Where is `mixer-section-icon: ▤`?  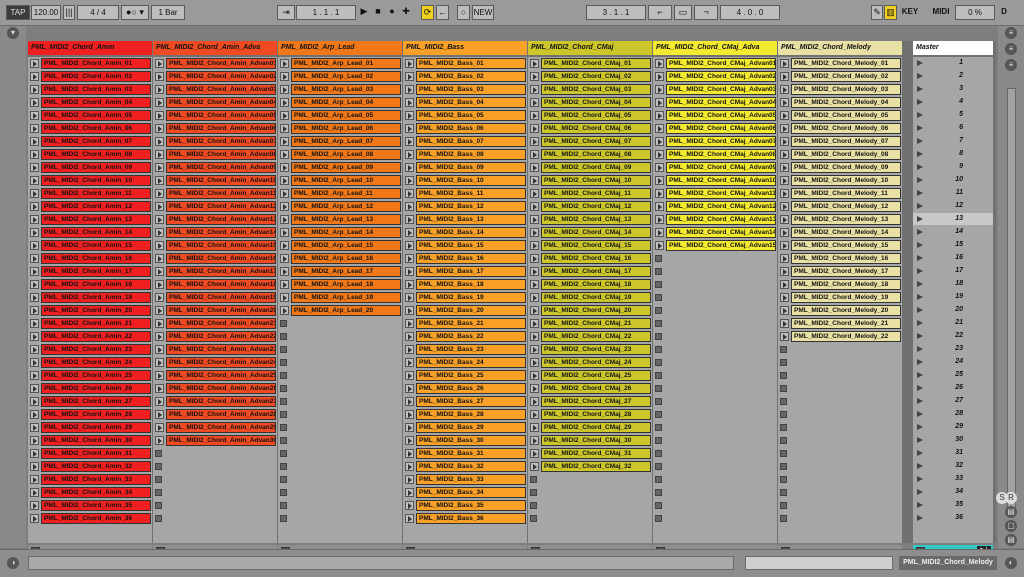 mixer-section-icon: ▤ is located at coordinates (1011, 512).